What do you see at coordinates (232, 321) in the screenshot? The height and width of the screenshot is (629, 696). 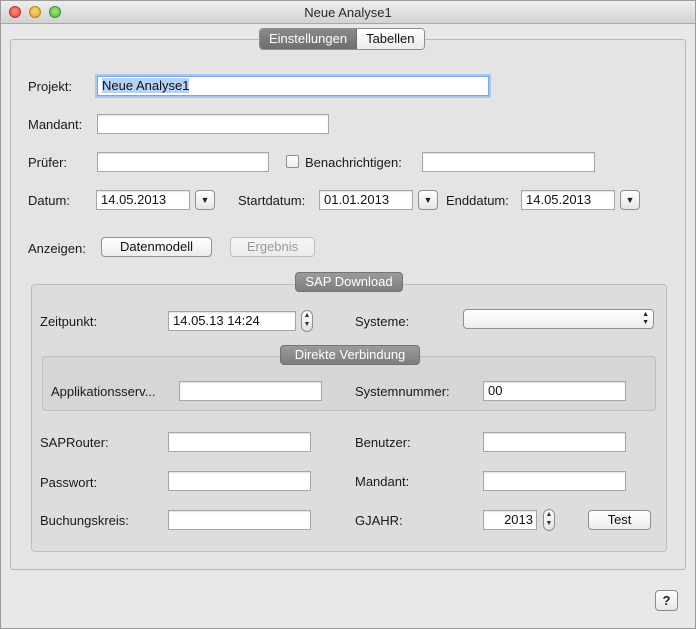 I see `zeitpunkt-field: 14.05.13 14:24` at bounding box center [232, 321].